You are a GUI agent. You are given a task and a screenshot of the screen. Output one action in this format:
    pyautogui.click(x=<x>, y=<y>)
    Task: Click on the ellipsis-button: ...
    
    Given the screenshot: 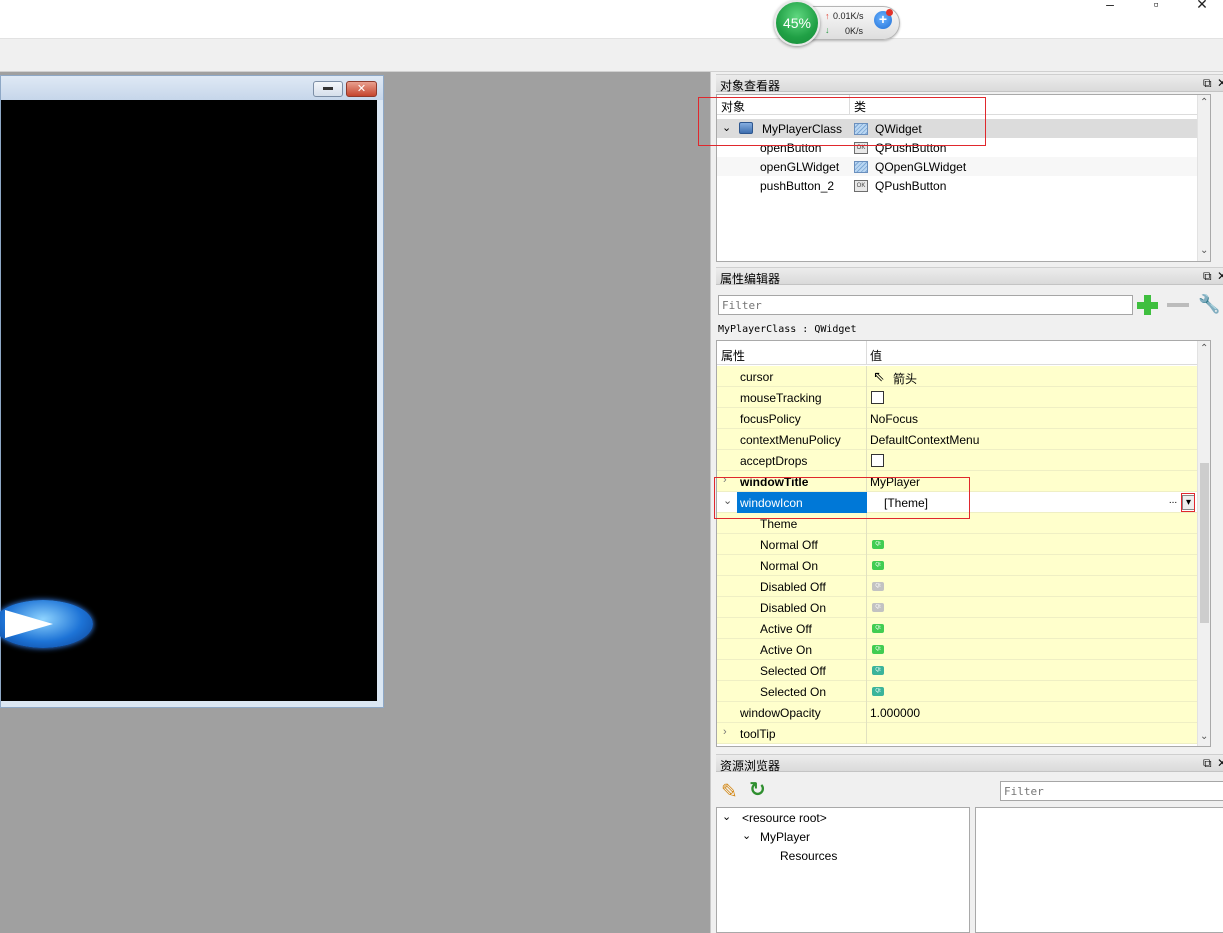 What is the action you would take?
    pyautogui.click(x=1173, y=502)
    